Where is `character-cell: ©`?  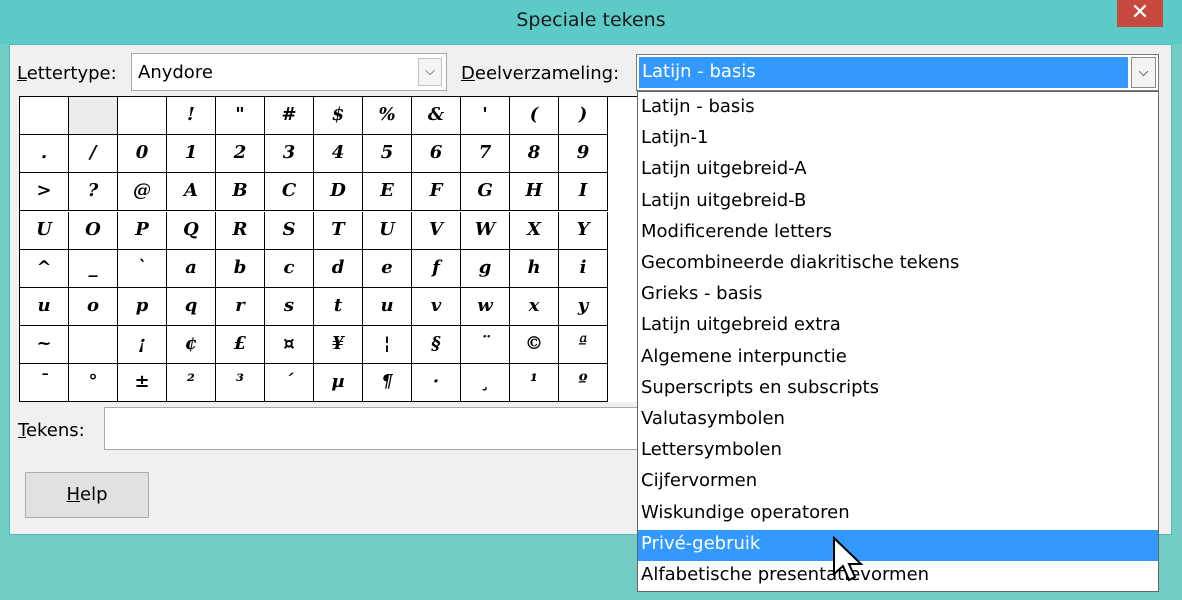 character-cell: © is located at coordinates (534, 345).